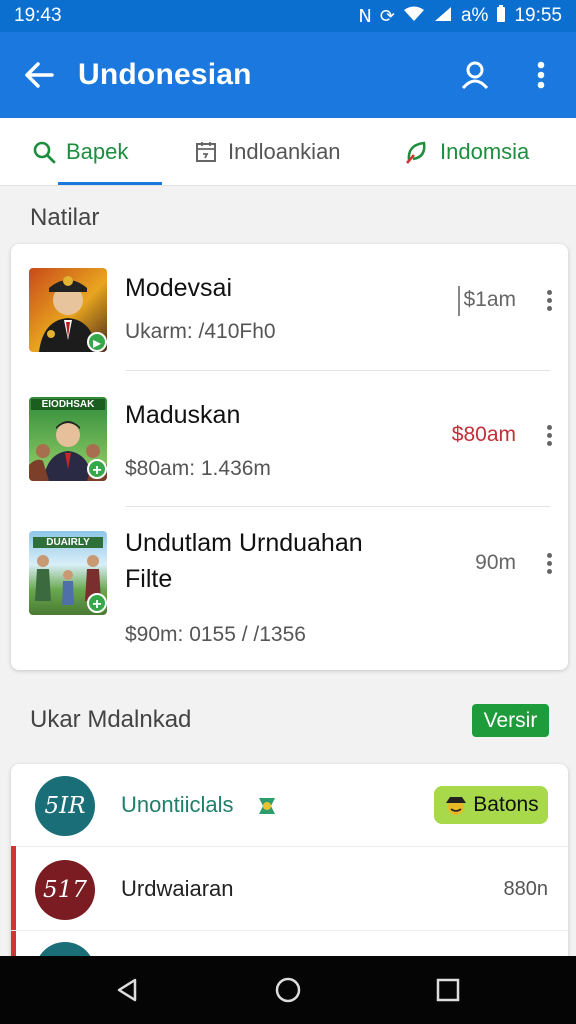 Image resolution: width=576 pixels, height=1024 pixels. I want to click on item-time: $80am, so click(483, 434).